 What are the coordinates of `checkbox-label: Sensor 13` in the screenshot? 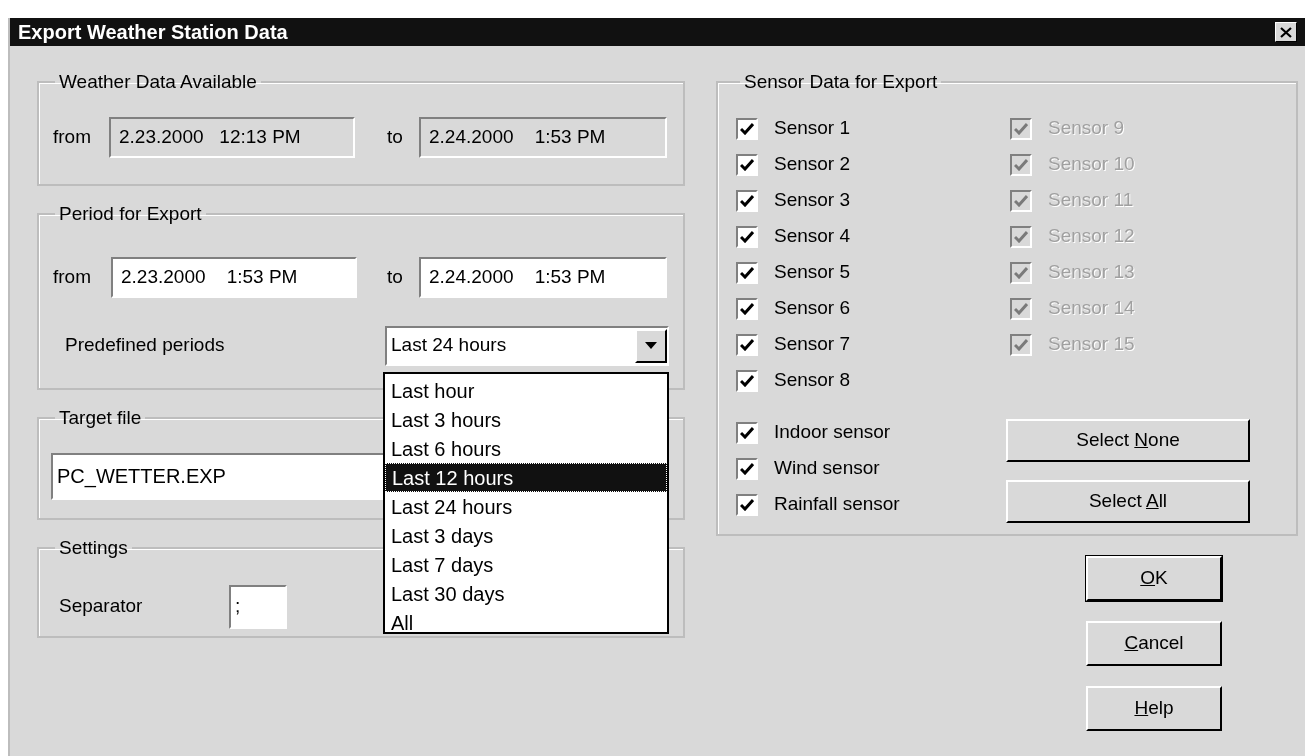 It's located at (1091, 272).